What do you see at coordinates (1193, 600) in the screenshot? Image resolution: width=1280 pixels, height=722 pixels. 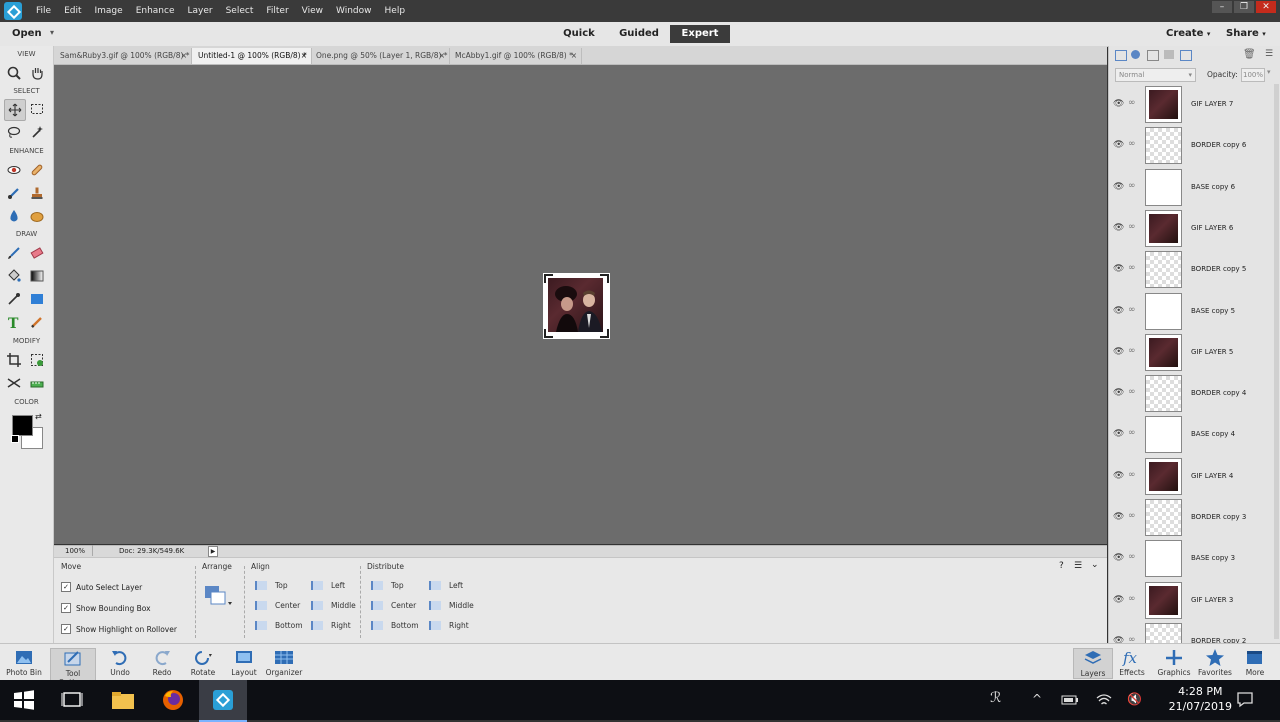 I see `layer-row: 👁 ∞ GIF LAYER 3` at bounding box center [1193, 600].